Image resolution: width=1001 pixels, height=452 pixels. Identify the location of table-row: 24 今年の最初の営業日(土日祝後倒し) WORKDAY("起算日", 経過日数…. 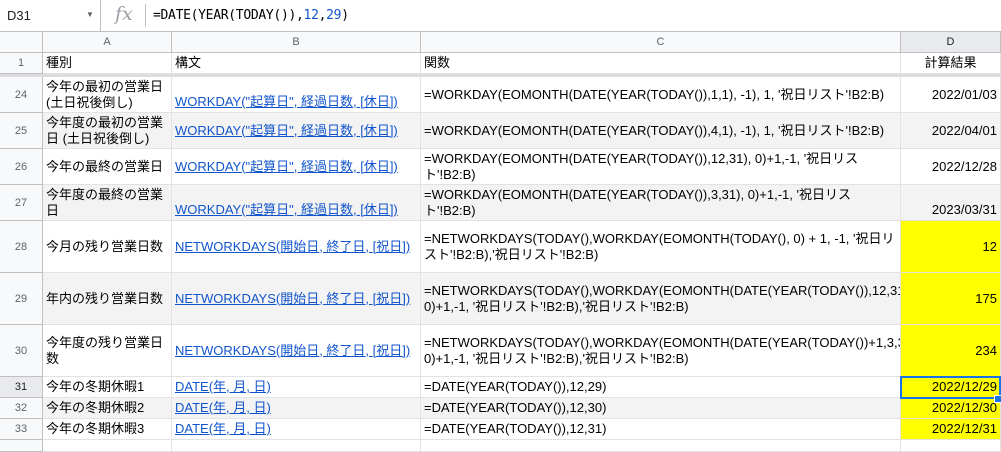
(500, 95).